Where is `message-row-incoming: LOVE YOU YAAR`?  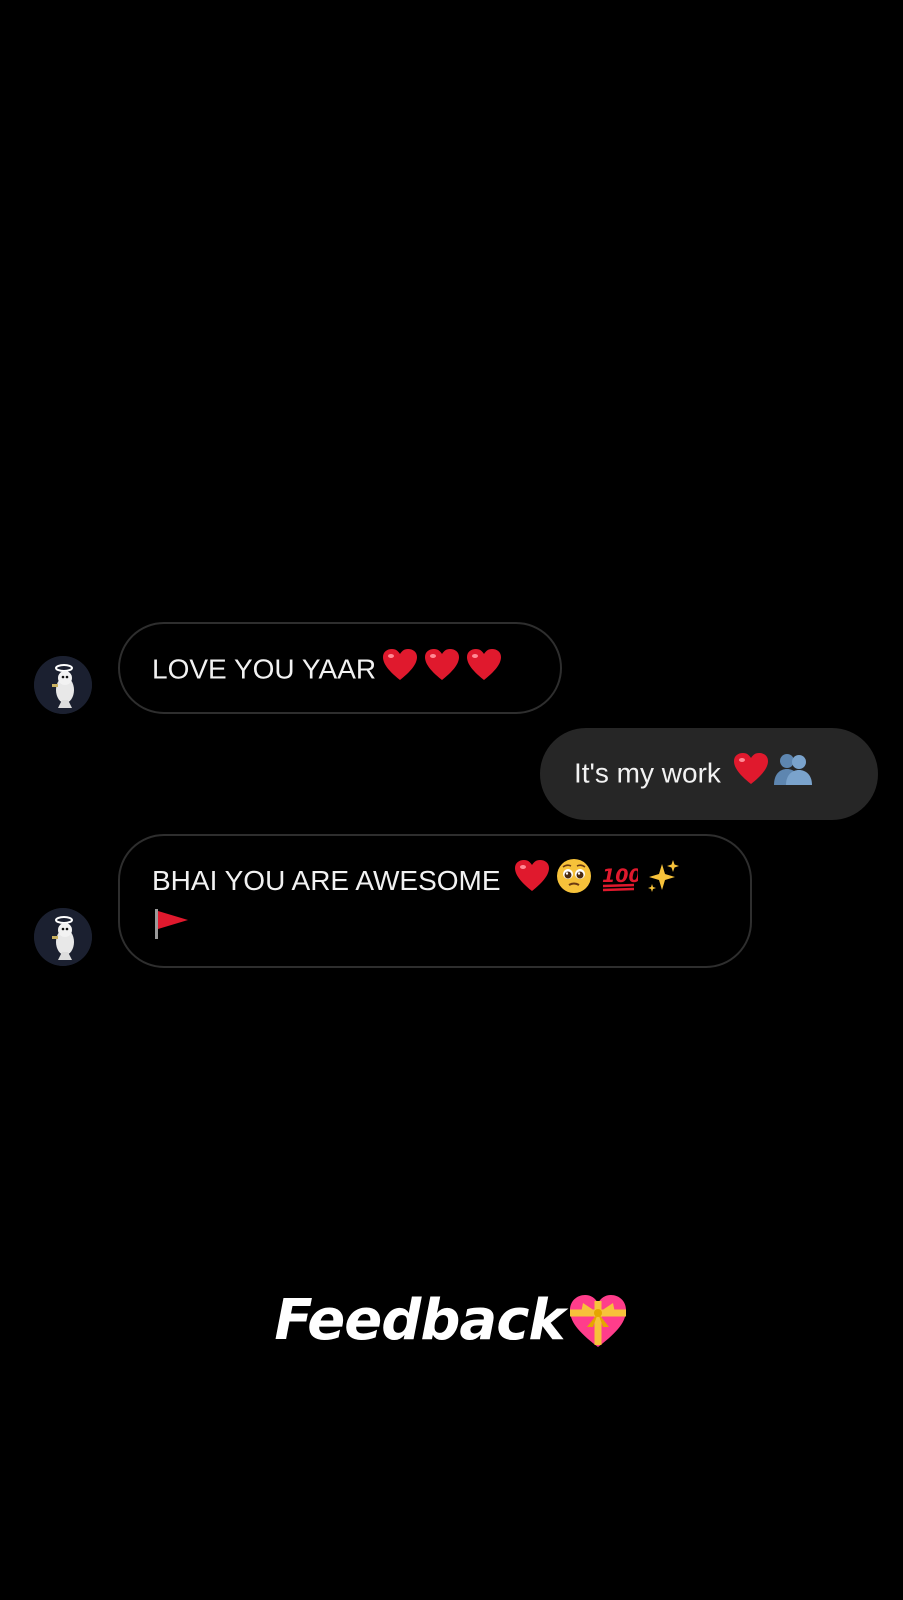
message-row-incoming: LOVE YOU YAAR is located at coordinates (451, 668).